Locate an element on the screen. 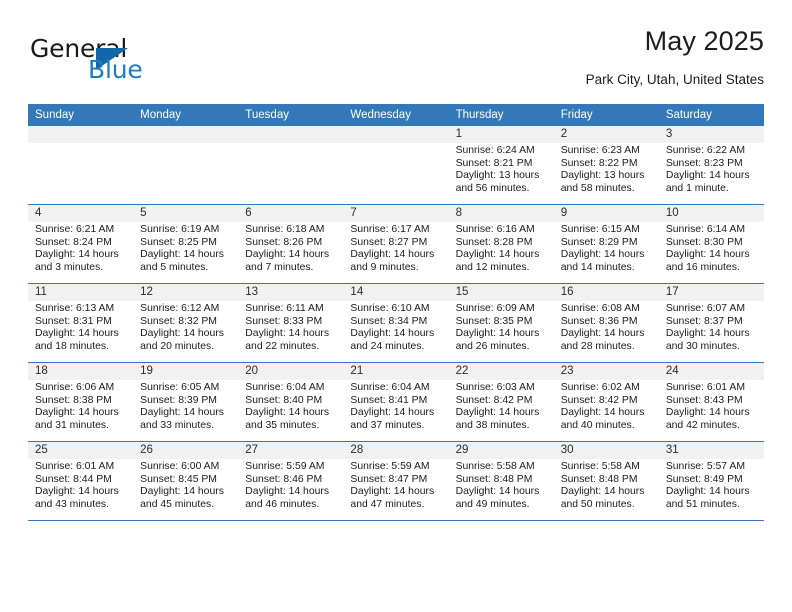  sunrise-time: Sunrise: 6:10 AM is located at coordinates (390, 308).